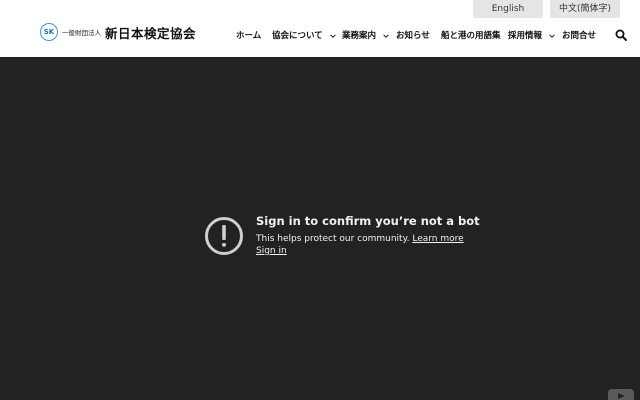 The height and width of the screenshot is (400, 640). Describe the element at coordinates (271, 251) in the screenshot. I see `sign-in-link: Sign in` at that location.